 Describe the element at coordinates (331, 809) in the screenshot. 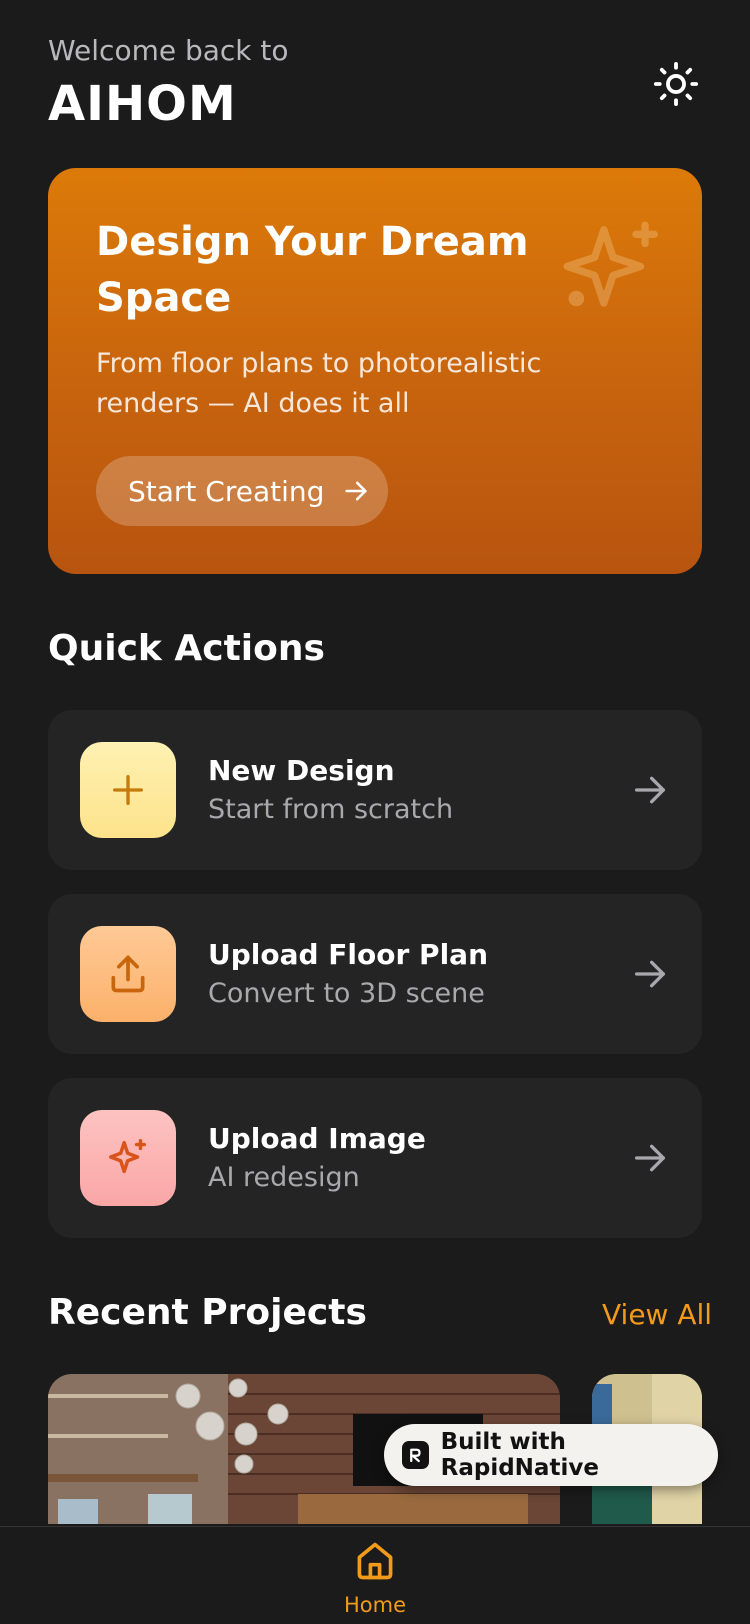

I see `action-subtitle: Start from scratch` at that location.